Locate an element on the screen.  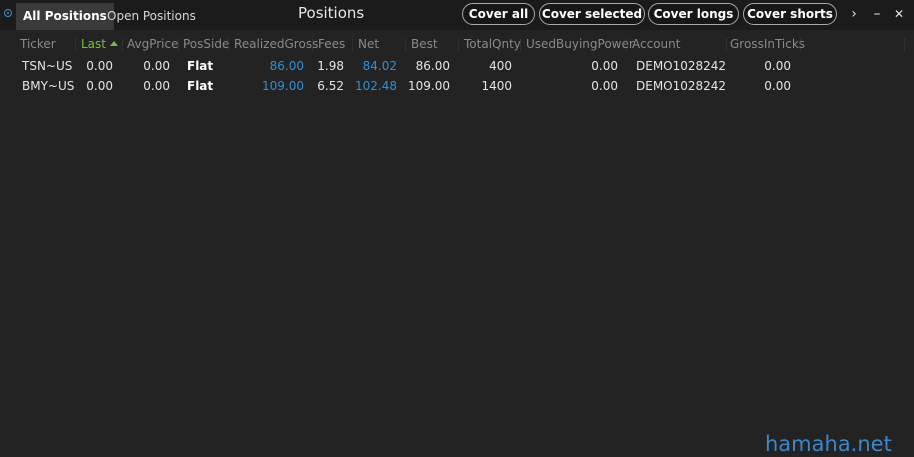
column-header-realizedgross: RealizedGross is located at coordinates (276, 44).